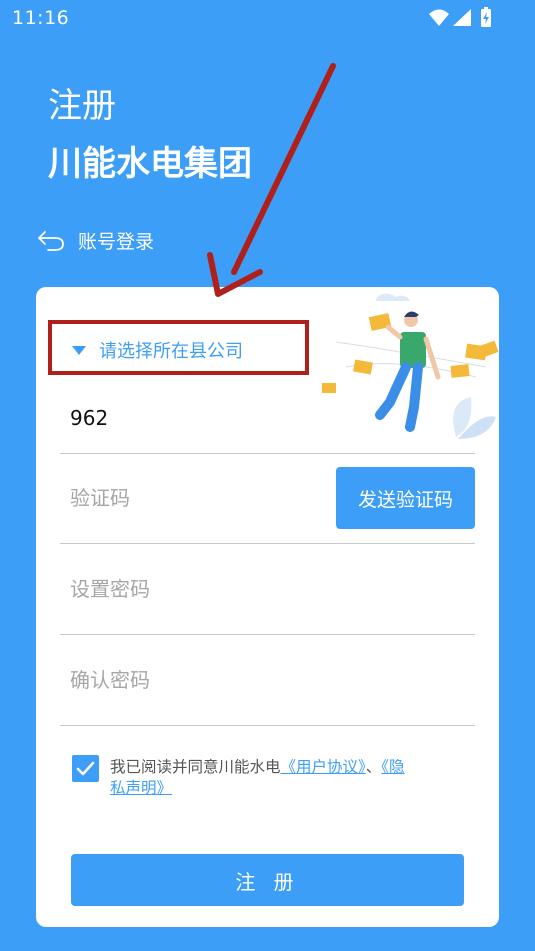 This screenshot has width=535, height=951. What do you see at coordinates (323, 767) in the screenshot?
I see `user-agreement-link: 《用户协议》` at bounding box center [323, 767].